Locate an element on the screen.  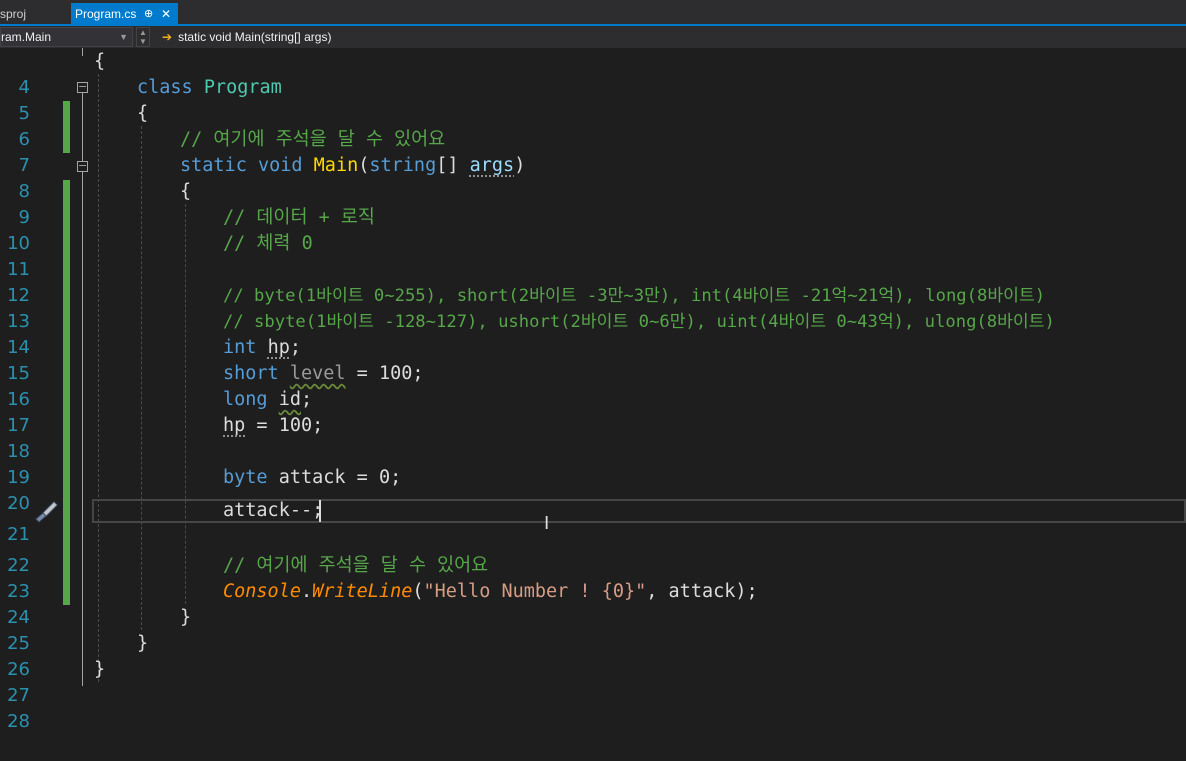
code-line: 26 } is located at coordinates (593, 655).